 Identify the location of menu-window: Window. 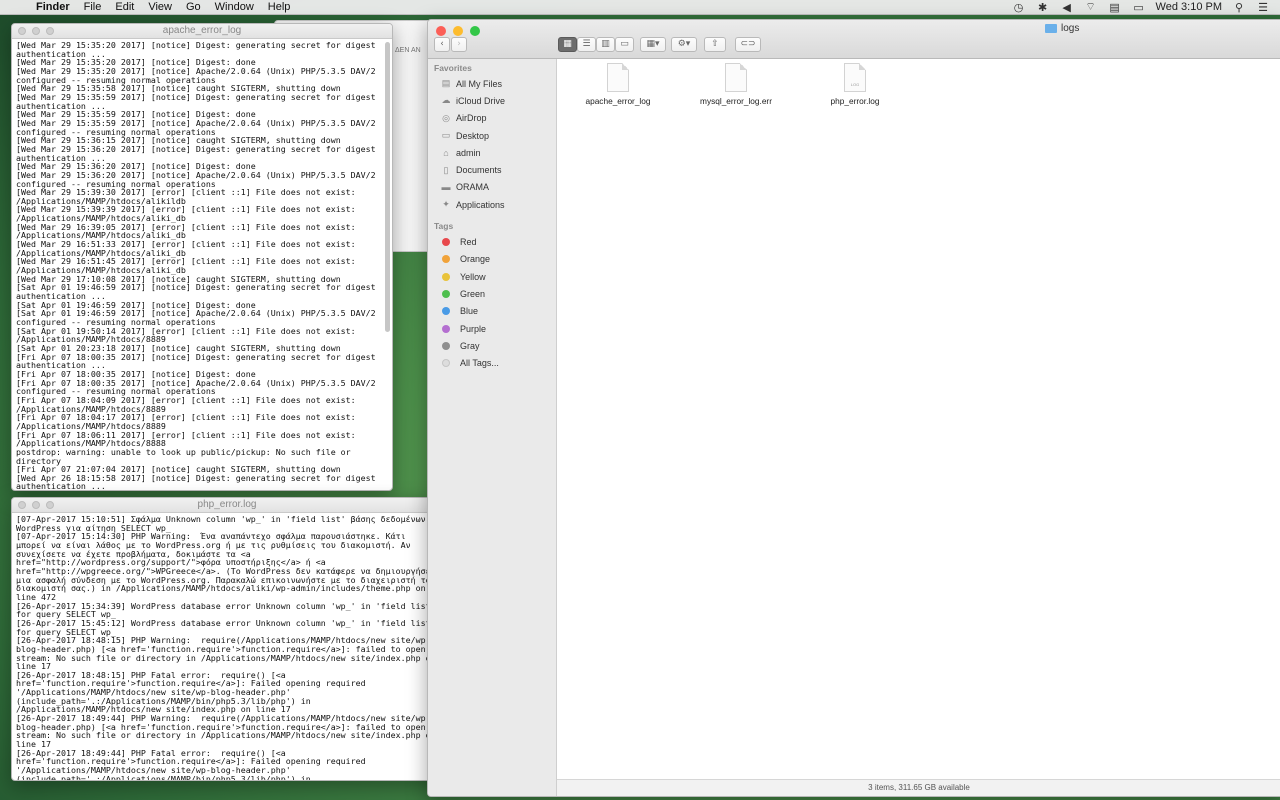
(234, 7).